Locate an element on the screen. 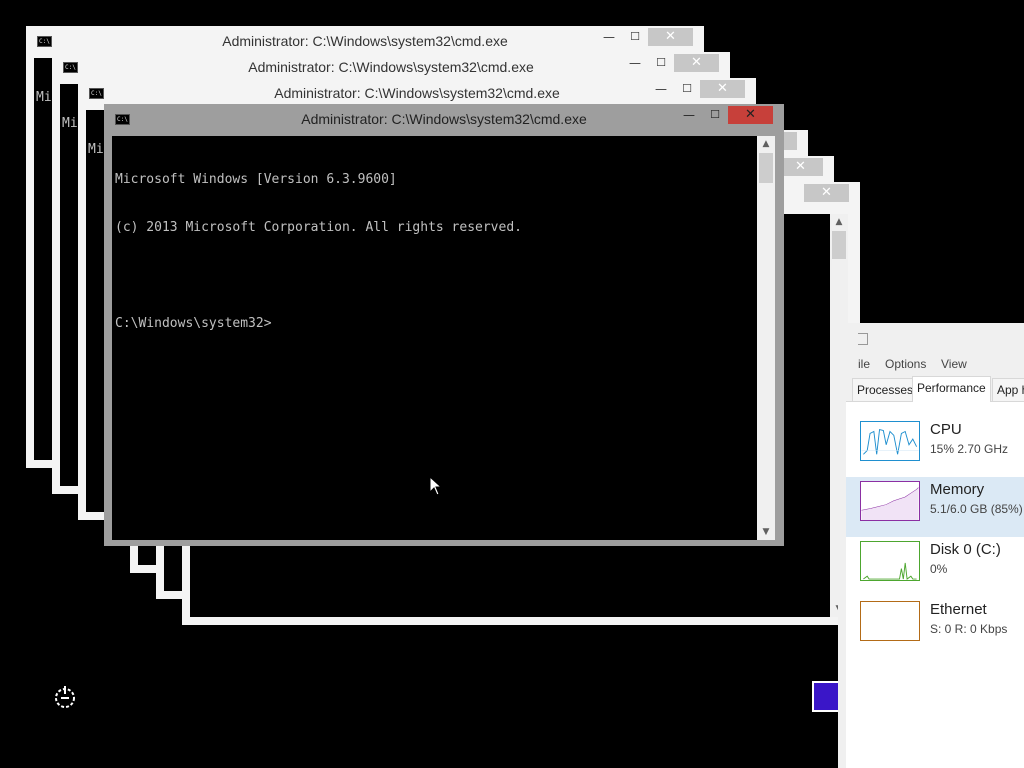 The image size is (1024, 768). perf-item-memory: Memory 5.1/6.0 GB (85%) is located at coordinates (935, 507).